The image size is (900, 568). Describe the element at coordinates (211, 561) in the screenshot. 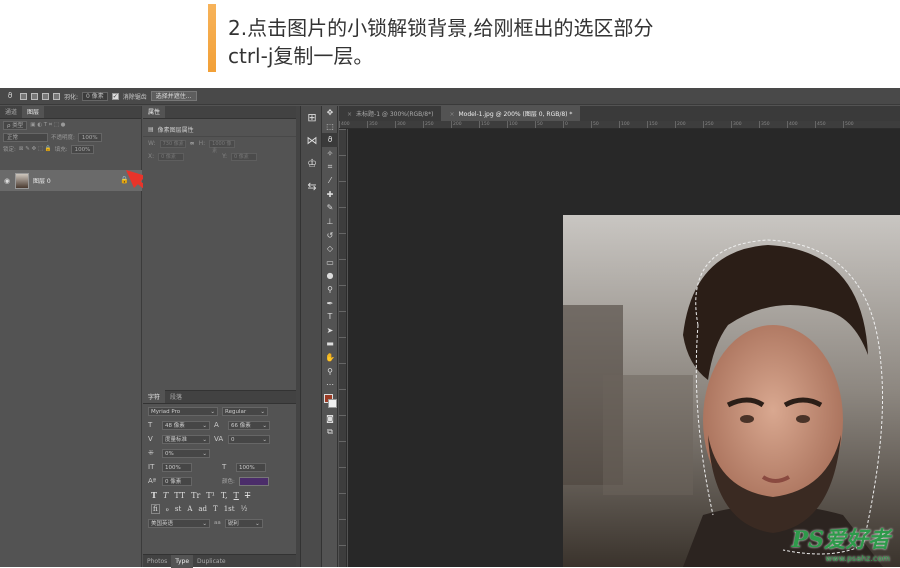

I see `tab-duplicate: Duplicate` at that location.